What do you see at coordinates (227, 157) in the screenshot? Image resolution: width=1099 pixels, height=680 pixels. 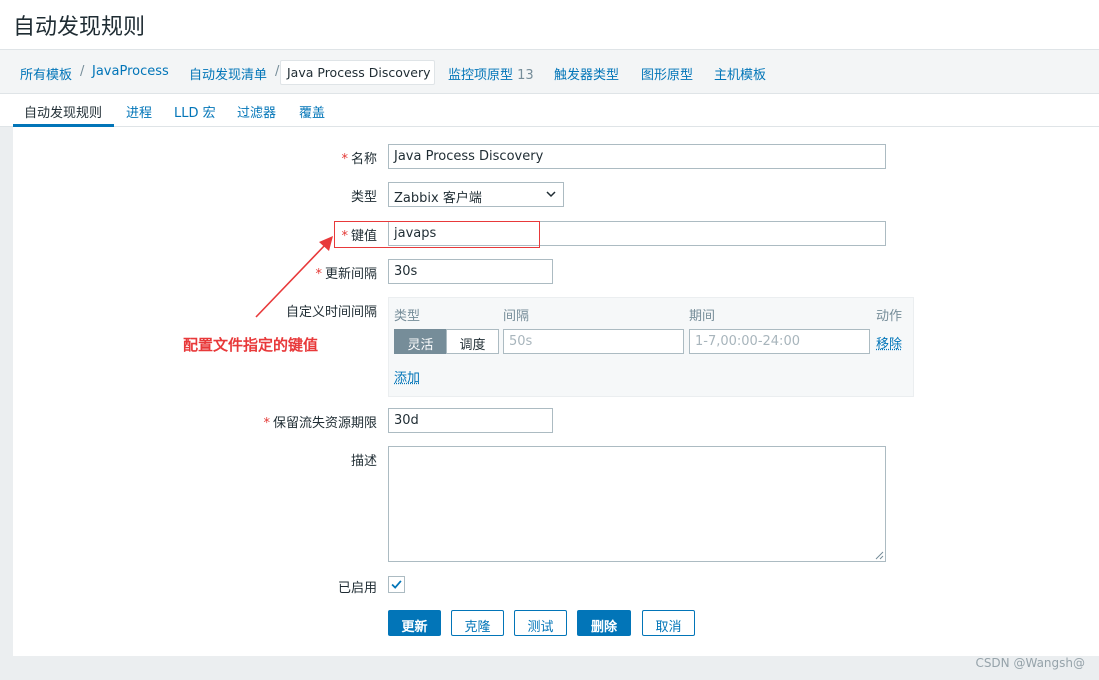 I see `name-label: * 名称` at bounding box center [227, 157].